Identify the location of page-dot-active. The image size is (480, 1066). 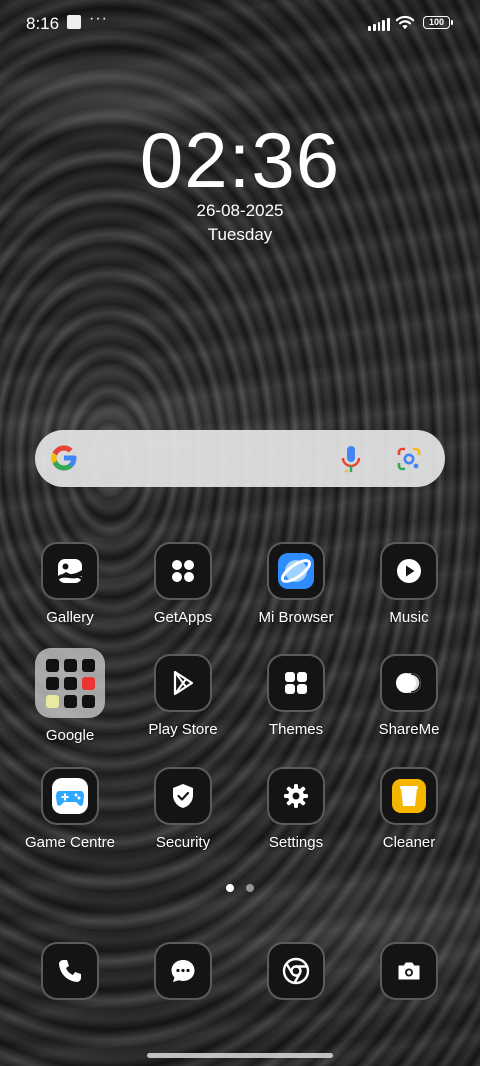
(230, 888).